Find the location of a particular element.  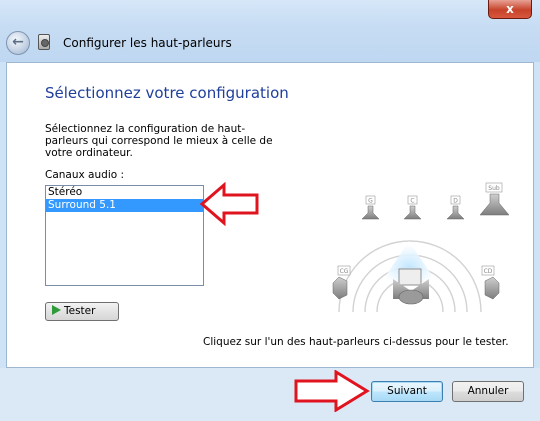

speaker-surround-right: CD is located at coordinates (490, 282).